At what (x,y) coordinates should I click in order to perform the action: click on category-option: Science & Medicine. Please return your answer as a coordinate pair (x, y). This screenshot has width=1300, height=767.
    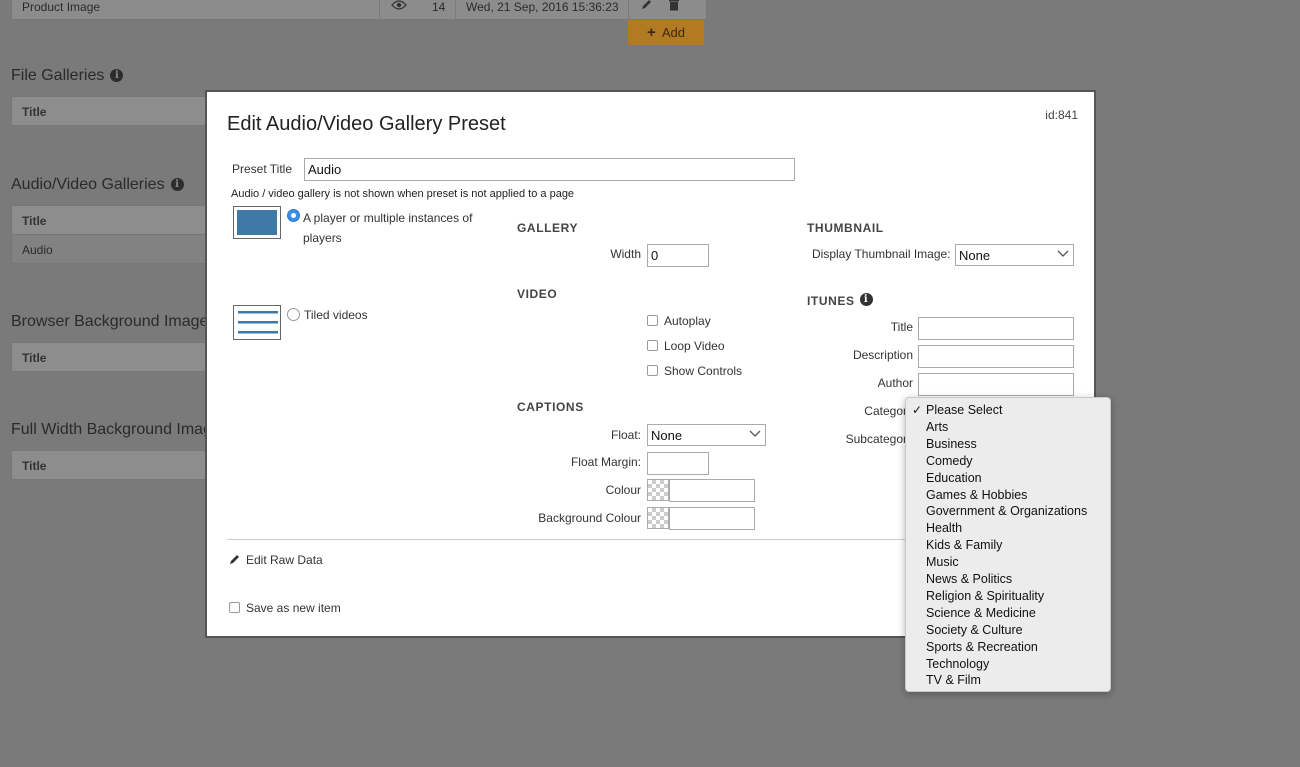
    Looking at the image, I should click on (981, 613).